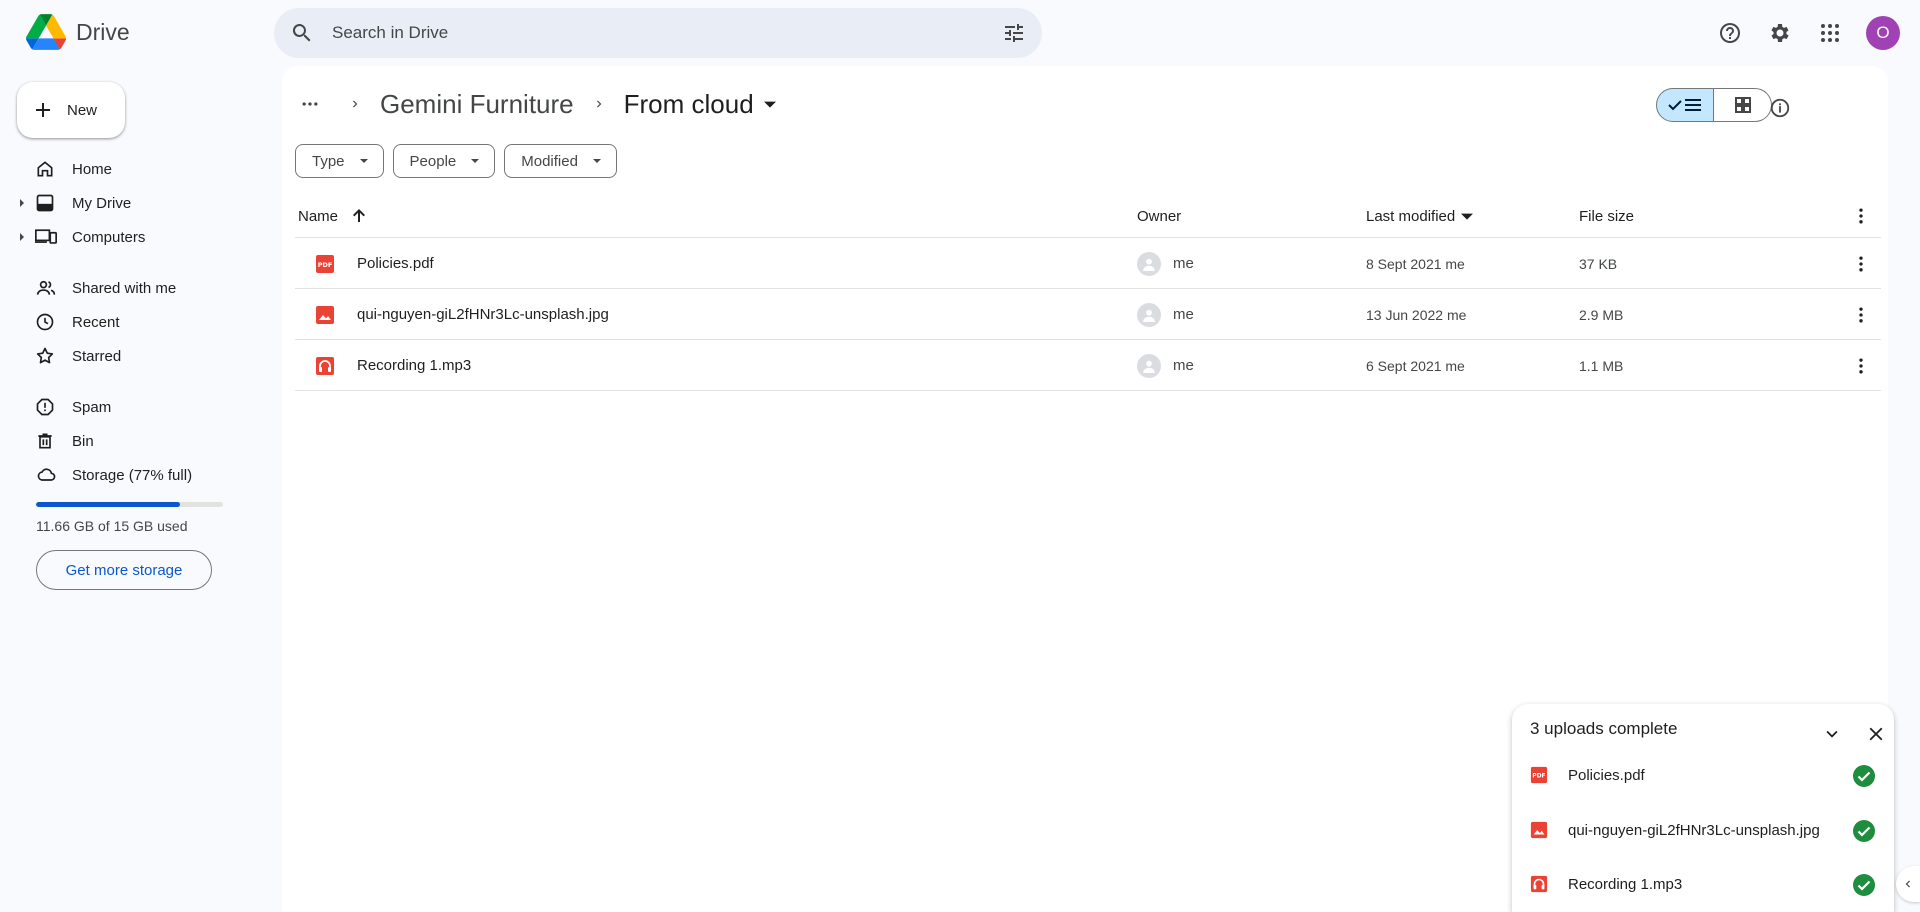 The width and height of the screenshot is (1920, 912). Describe the element at coordinates (1088, 365) in the screenshot. I see `table-row: Recording 1.mp3 me 6 Sept 2021 me 1.1 MB` at that location.